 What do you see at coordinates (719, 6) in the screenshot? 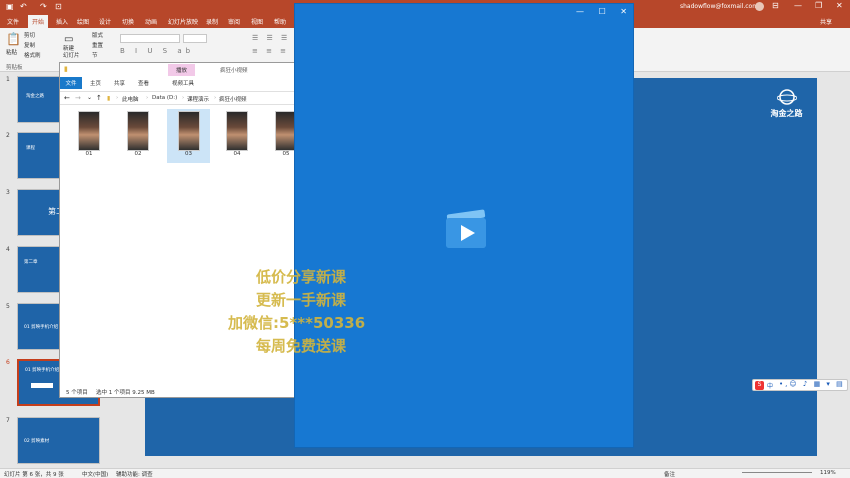
I see `account-email: shadowflow@foxmail.com` at bounding box center [719, 6].